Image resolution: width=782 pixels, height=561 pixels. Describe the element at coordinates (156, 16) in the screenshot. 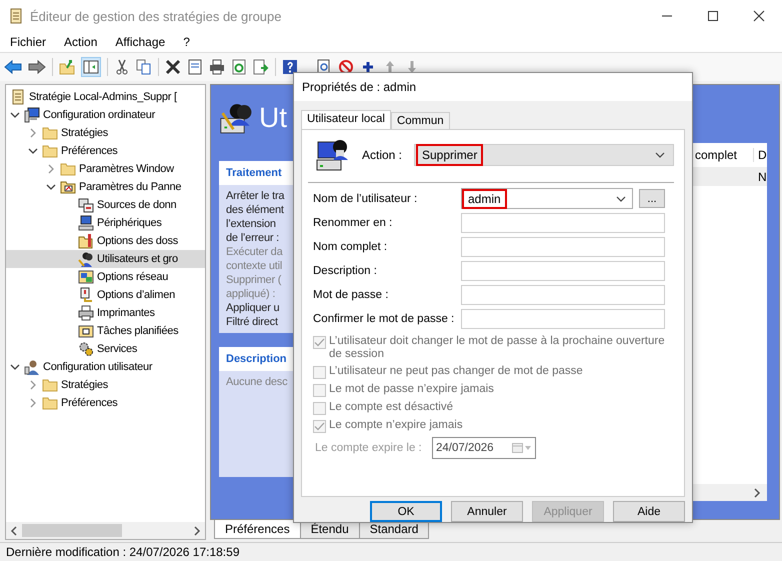

I see `window-title: Éditeur de gestion des stratégies de groupe` at that location.